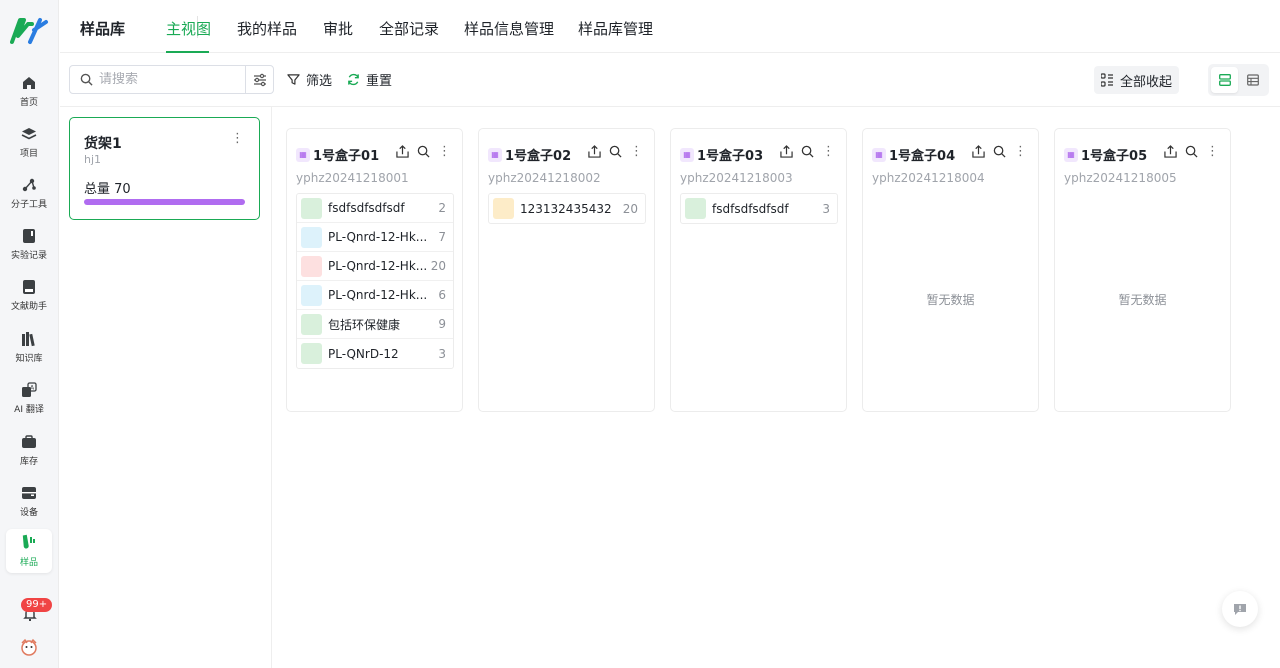 This screenshot has height=668, width=1280. I want to click on refresh-icon, so click(353, 79).